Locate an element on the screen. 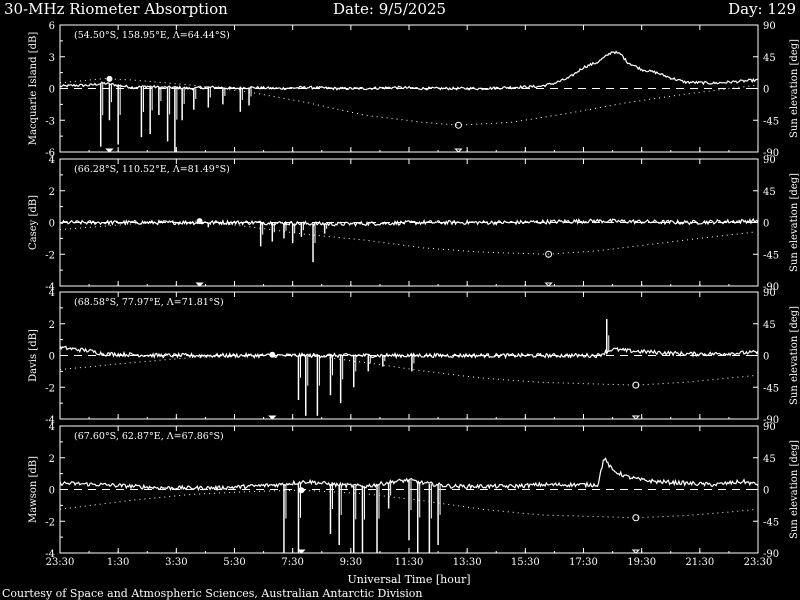 The image size is (800, 600). station-coords: (66.28°S, 110.52°E, Λ=81.49°S) is located at coordinates (152, 169).